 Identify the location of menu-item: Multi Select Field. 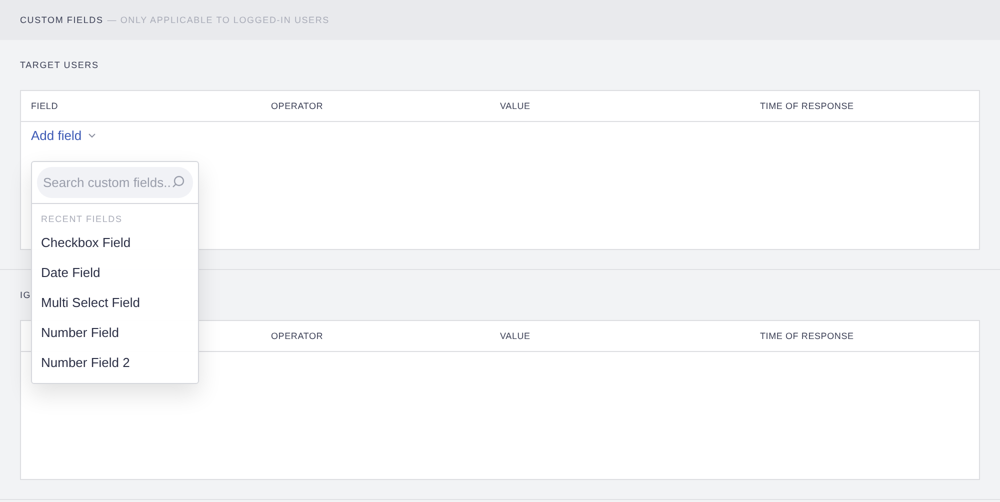
(115, 303).